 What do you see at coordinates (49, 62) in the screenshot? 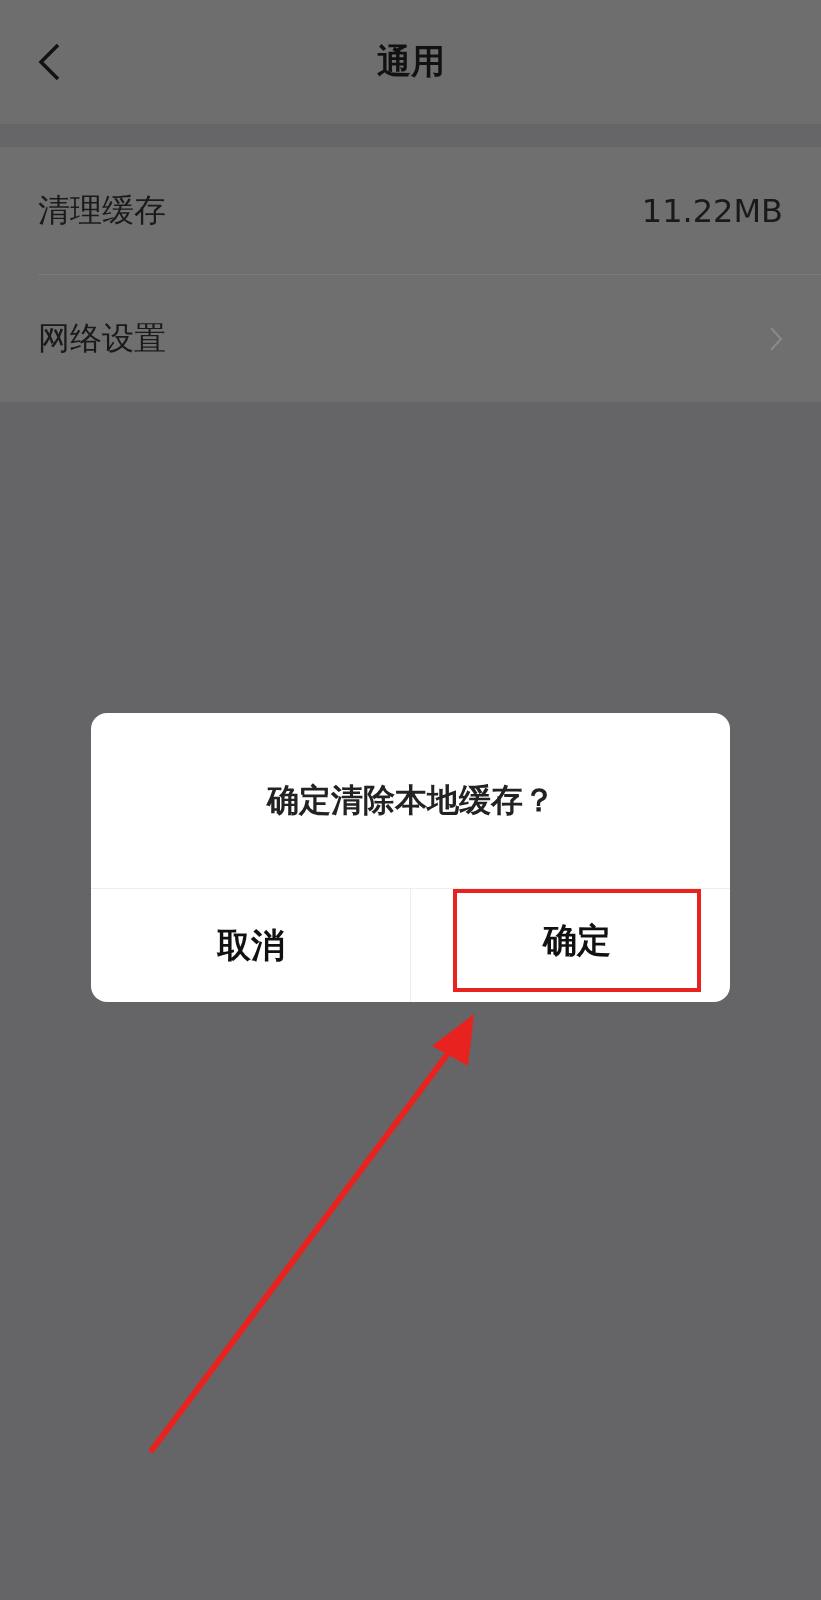
I see `back-icon` at bounding box center [49, 62].